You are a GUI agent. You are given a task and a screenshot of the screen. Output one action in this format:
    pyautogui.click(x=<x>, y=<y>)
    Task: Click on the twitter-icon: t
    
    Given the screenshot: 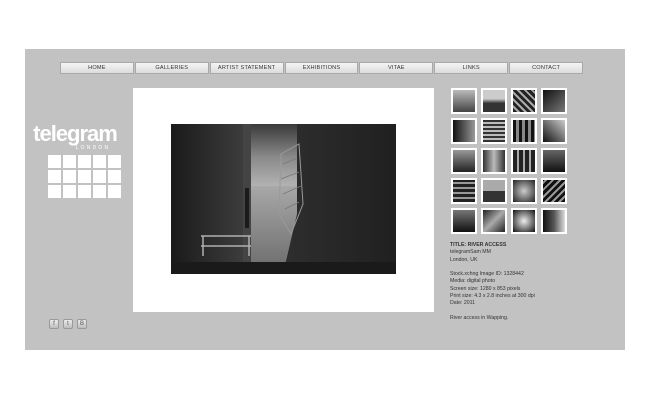 What is the action you would take?
    pyautogui.click(x=68, y=324)
    